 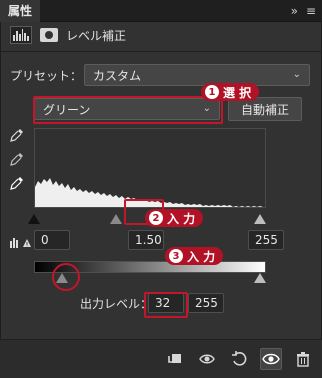 What do you see at coordinates (117, 75) in the screenshot?
I see `preset-select-value: カスタム` at bounding box center [117, 75].